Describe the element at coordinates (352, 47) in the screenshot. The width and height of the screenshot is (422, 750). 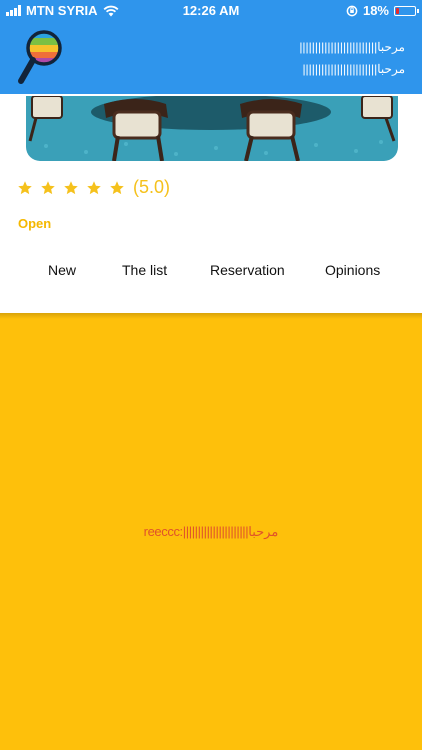
I see `header-greeting-line-1: مرحبا|||||||||||||||||||||||||` at that location.